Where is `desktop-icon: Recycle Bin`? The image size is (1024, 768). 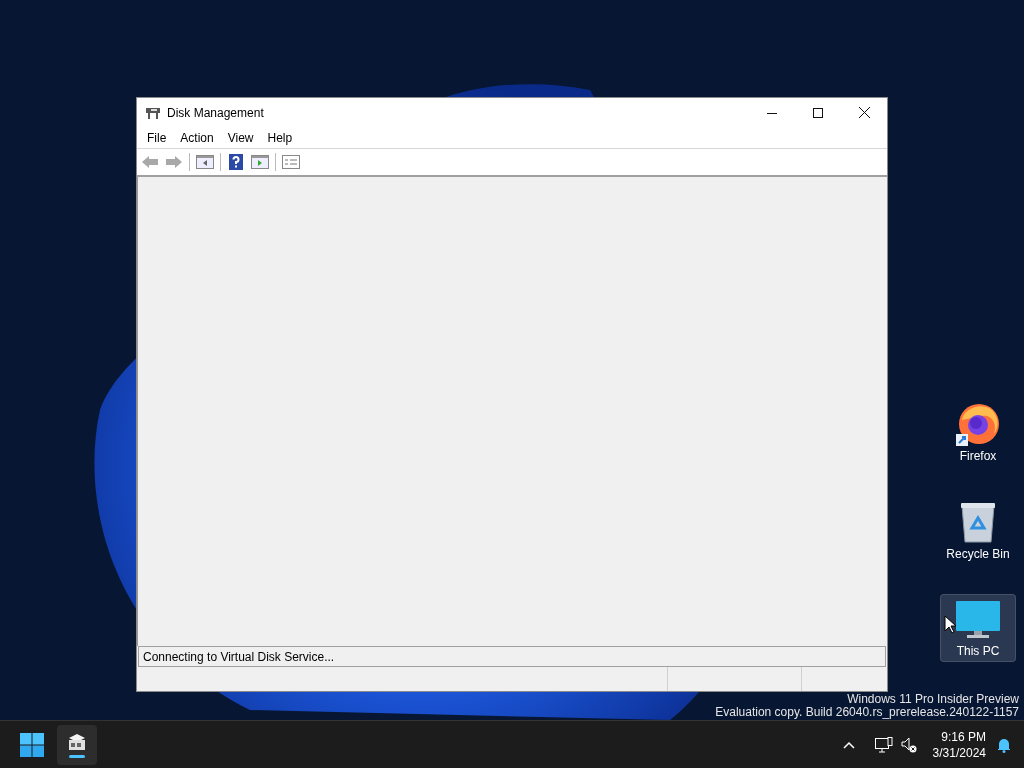 desktop-icon: Recycle Bin is located at coordinates (978, 530).